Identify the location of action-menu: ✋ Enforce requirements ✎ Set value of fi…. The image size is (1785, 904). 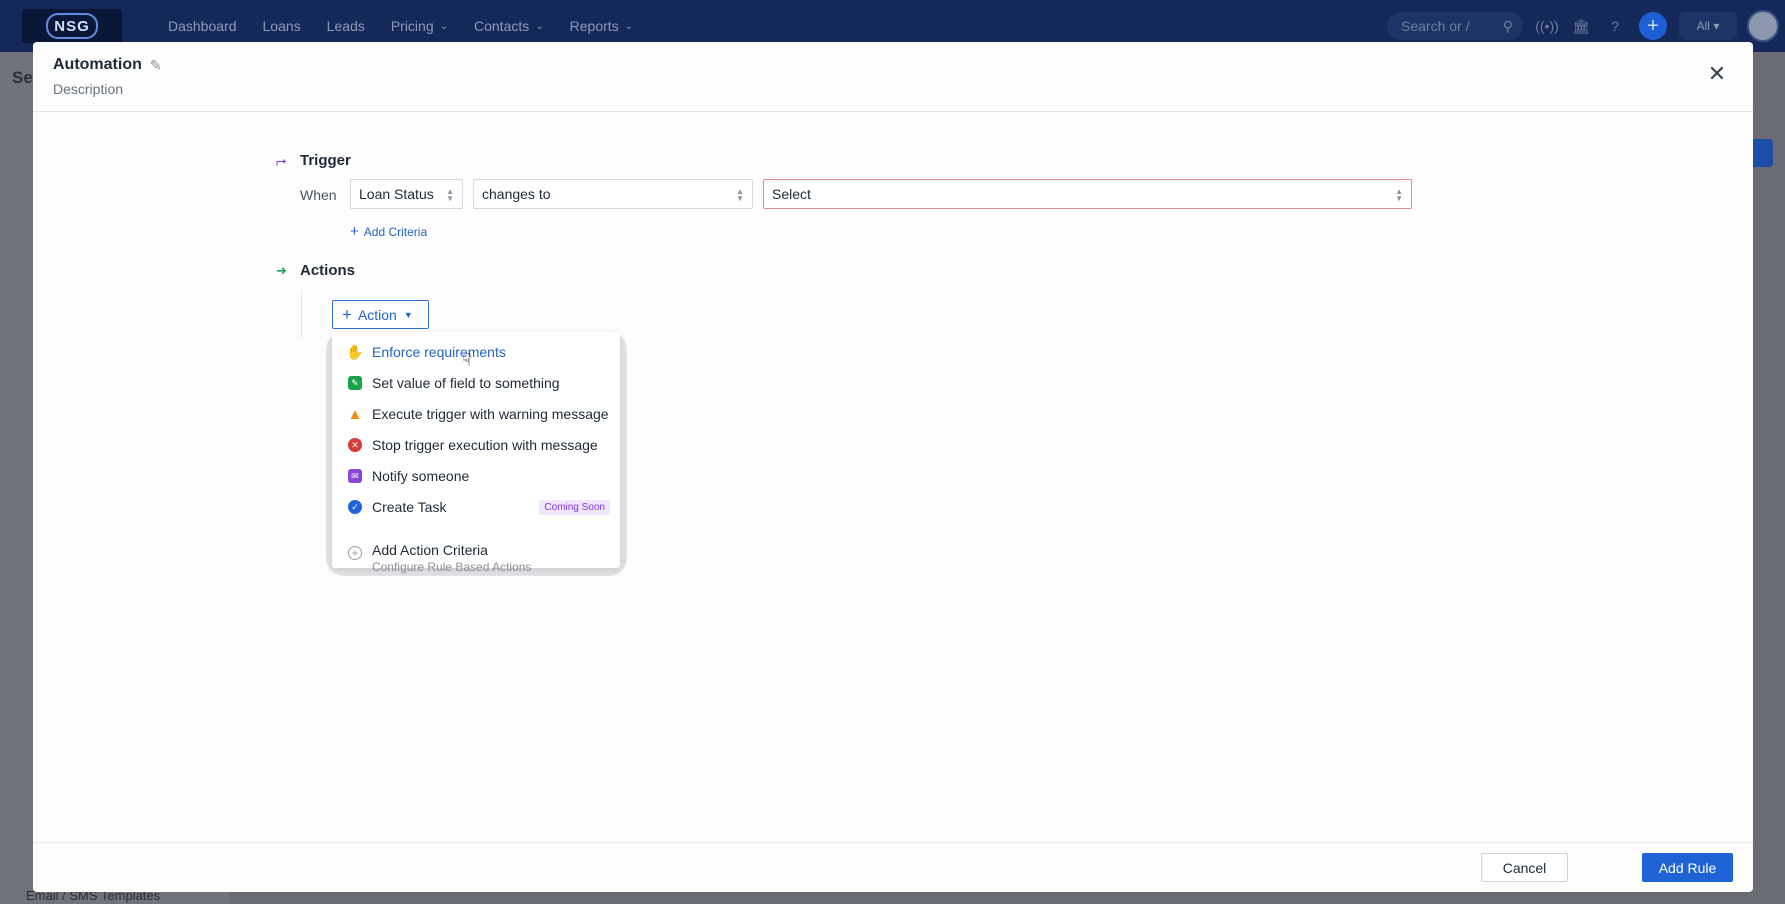
(476, 453).